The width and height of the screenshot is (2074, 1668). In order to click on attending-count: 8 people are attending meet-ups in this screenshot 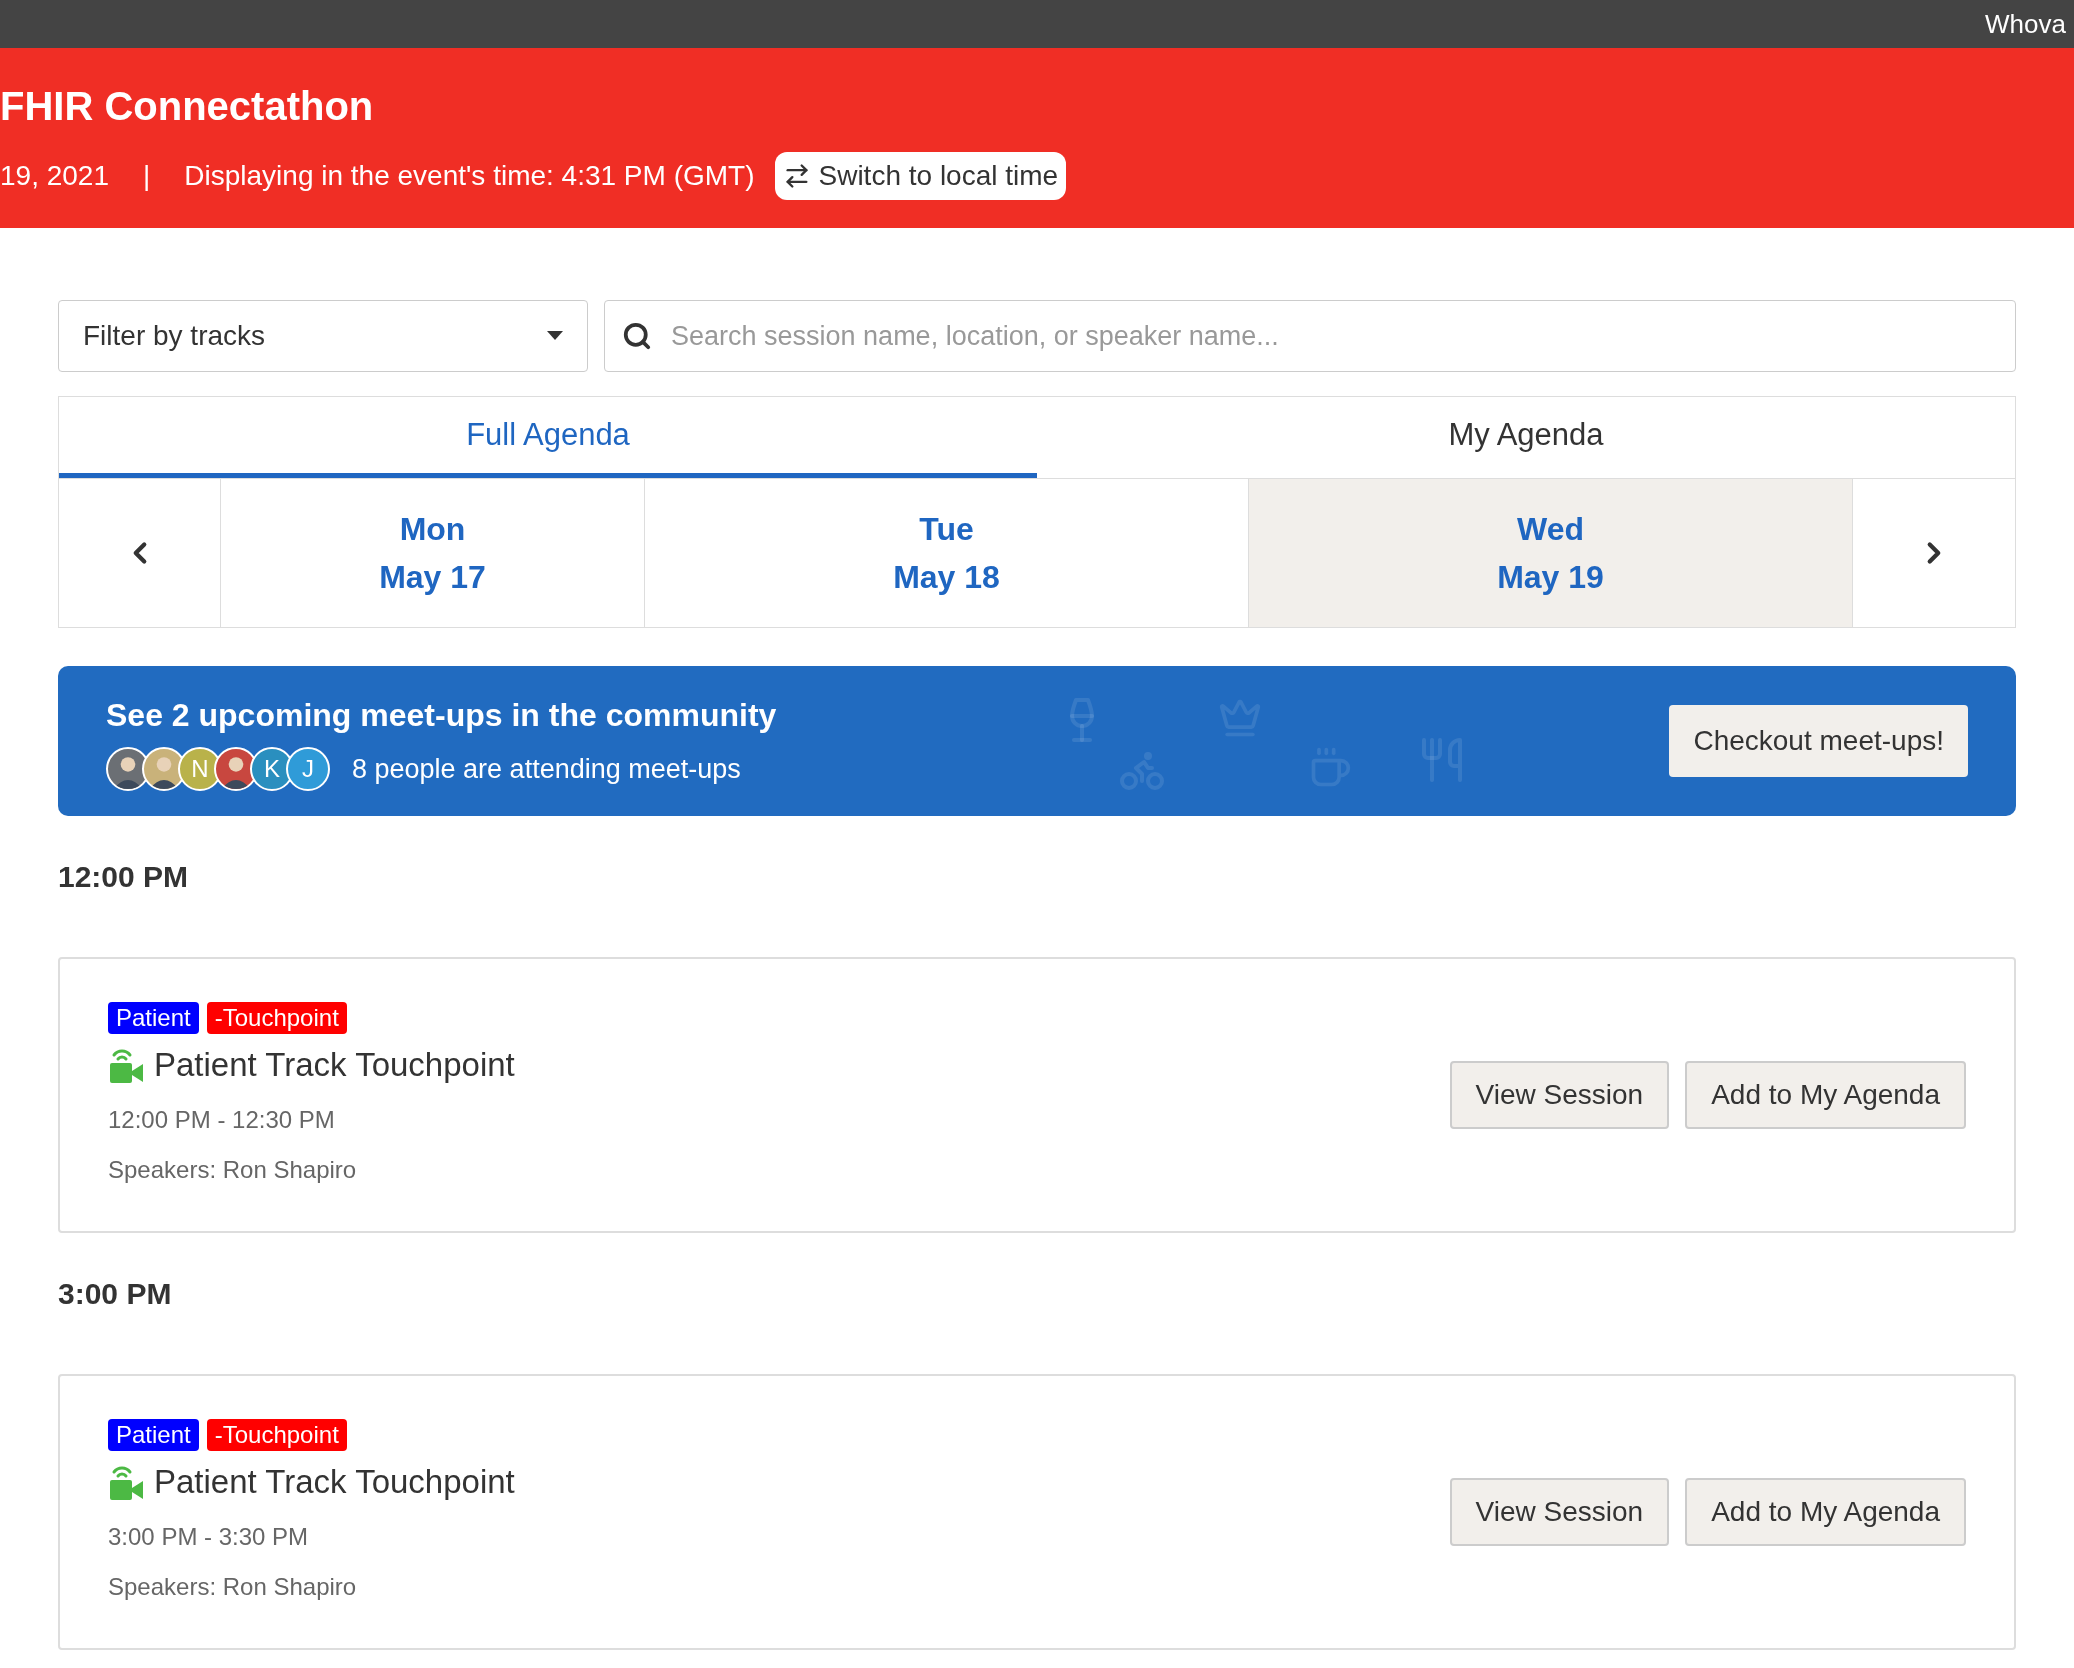, I will do `click(546, 769)`.